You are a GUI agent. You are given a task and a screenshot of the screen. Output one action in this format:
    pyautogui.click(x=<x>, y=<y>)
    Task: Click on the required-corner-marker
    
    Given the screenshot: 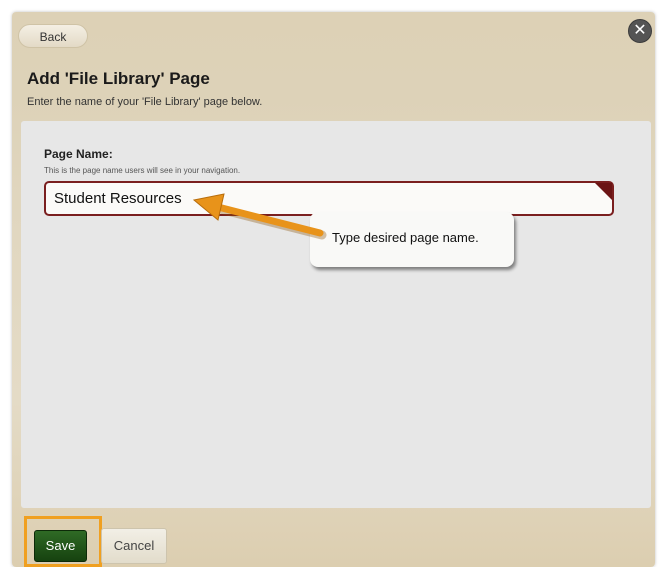 What is the action you would take?
    pyautogui.click(x=603, y=191)
    